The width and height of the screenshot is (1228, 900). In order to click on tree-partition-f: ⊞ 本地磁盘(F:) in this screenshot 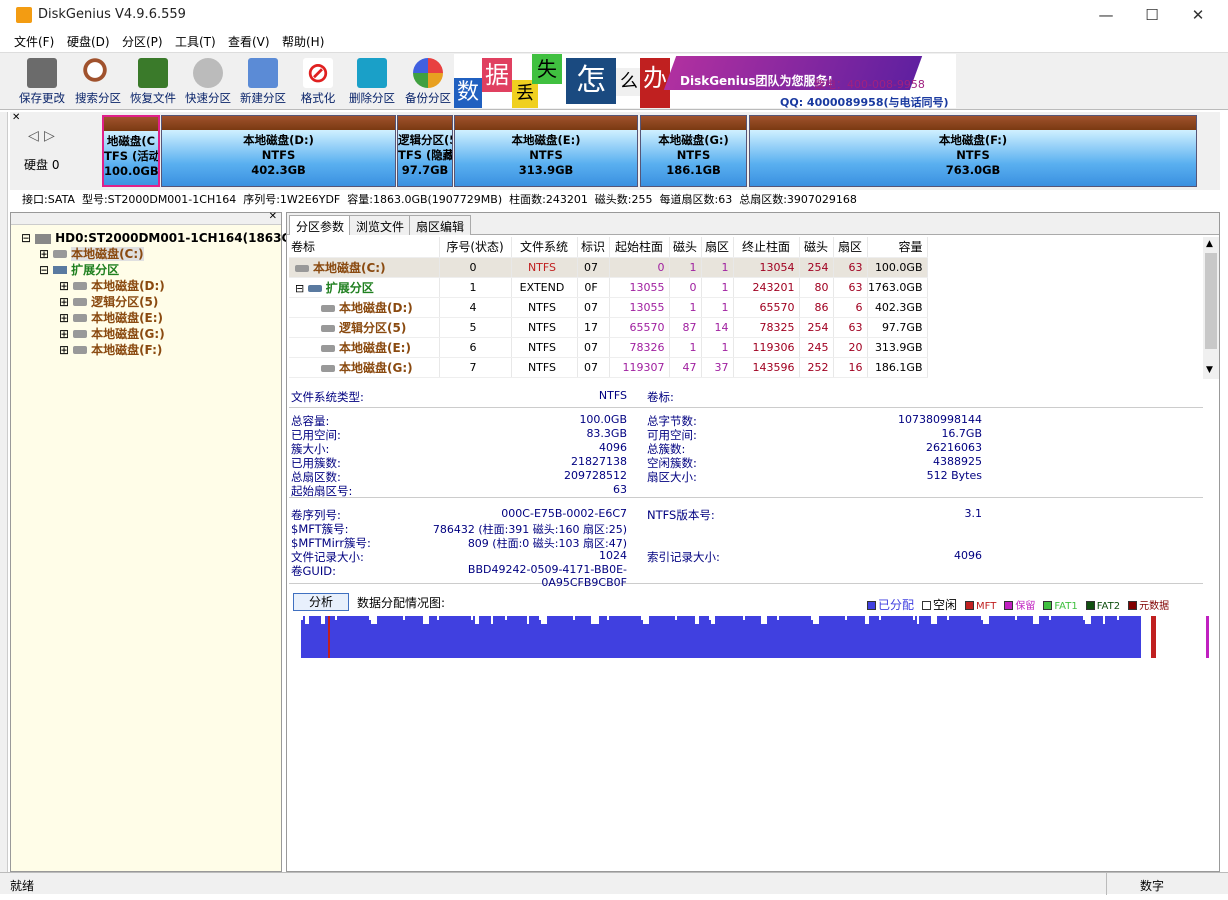, I will do `click(110, 350)`.